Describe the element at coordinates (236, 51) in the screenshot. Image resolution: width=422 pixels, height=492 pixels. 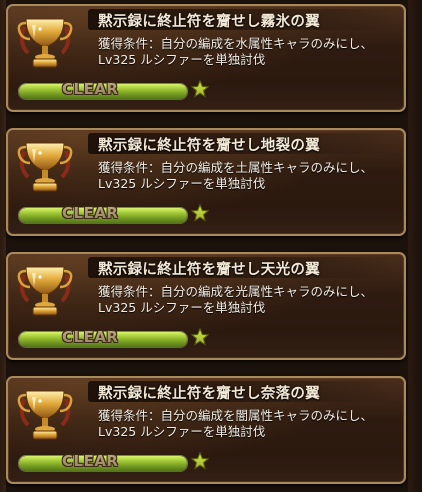
I see `achievement-condition: 獲得条件：自分の編成を水属性キャラのみにし、 Lv325 ルシファーを単独討伐` at that location.